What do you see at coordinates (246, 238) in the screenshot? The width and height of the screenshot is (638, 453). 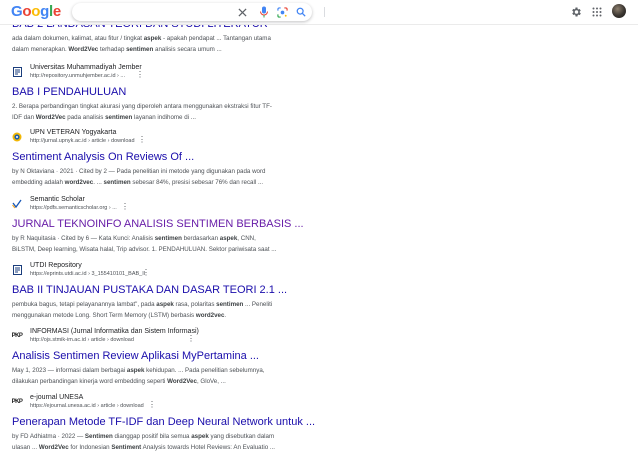 I see `snippet-text: , CNN,` at bounding box center [246, 238].